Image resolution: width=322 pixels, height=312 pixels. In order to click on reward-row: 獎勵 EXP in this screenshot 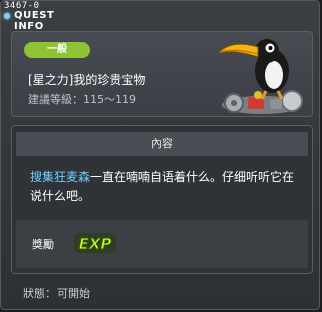, I will do `click(162, 244)`.